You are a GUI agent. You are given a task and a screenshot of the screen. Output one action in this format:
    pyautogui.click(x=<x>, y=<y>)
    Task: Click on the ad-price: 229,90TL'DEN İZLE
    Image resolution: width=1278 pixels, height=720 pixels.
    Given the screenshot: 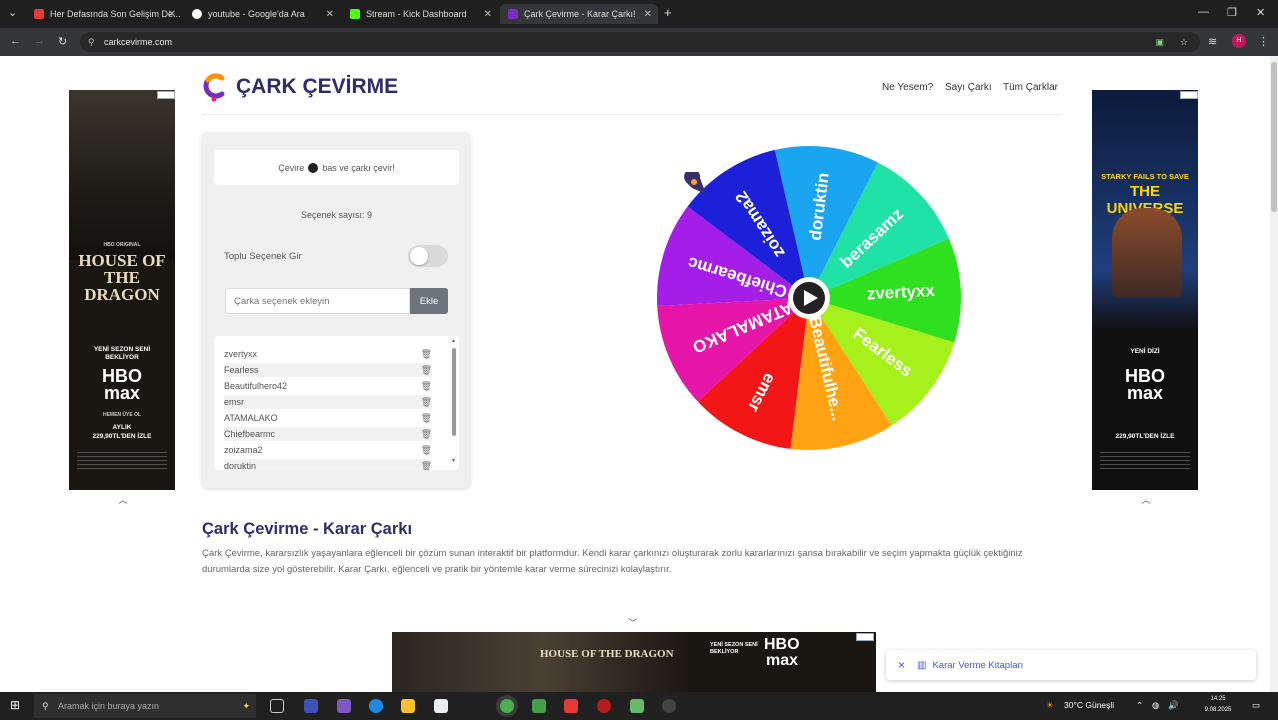 What is the action you would take?
    pyautogui.click(x=1145, y=436)
    